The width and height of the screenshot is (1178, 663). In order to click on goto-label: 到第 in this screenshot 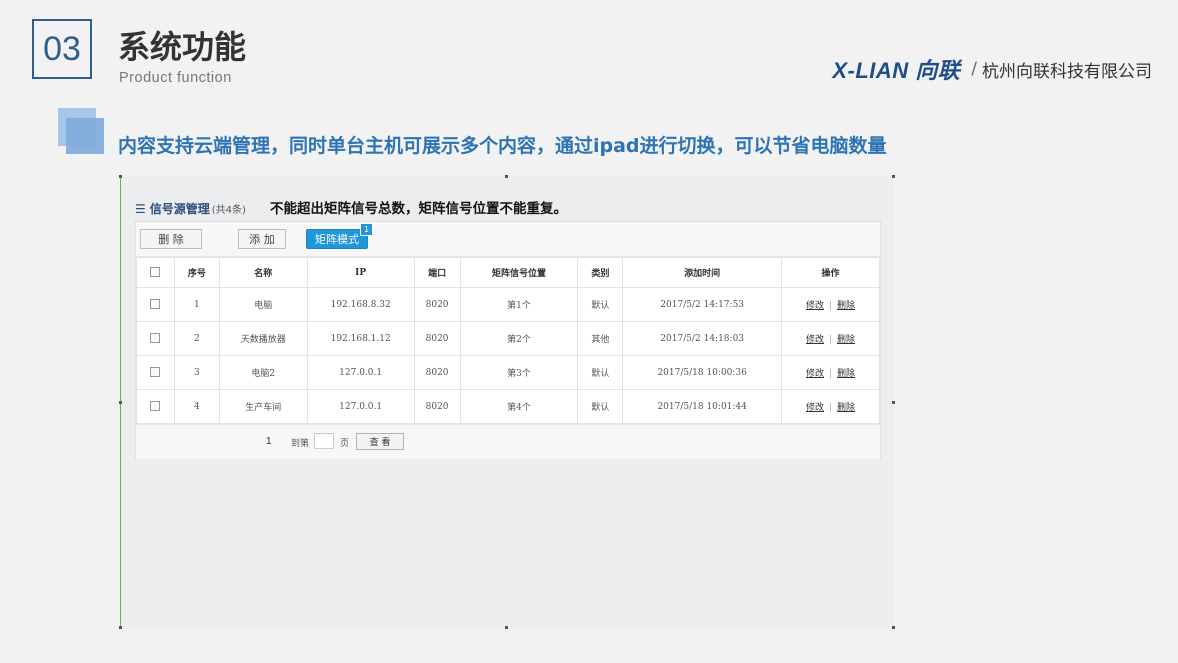, I will do `click(300, 444)`.